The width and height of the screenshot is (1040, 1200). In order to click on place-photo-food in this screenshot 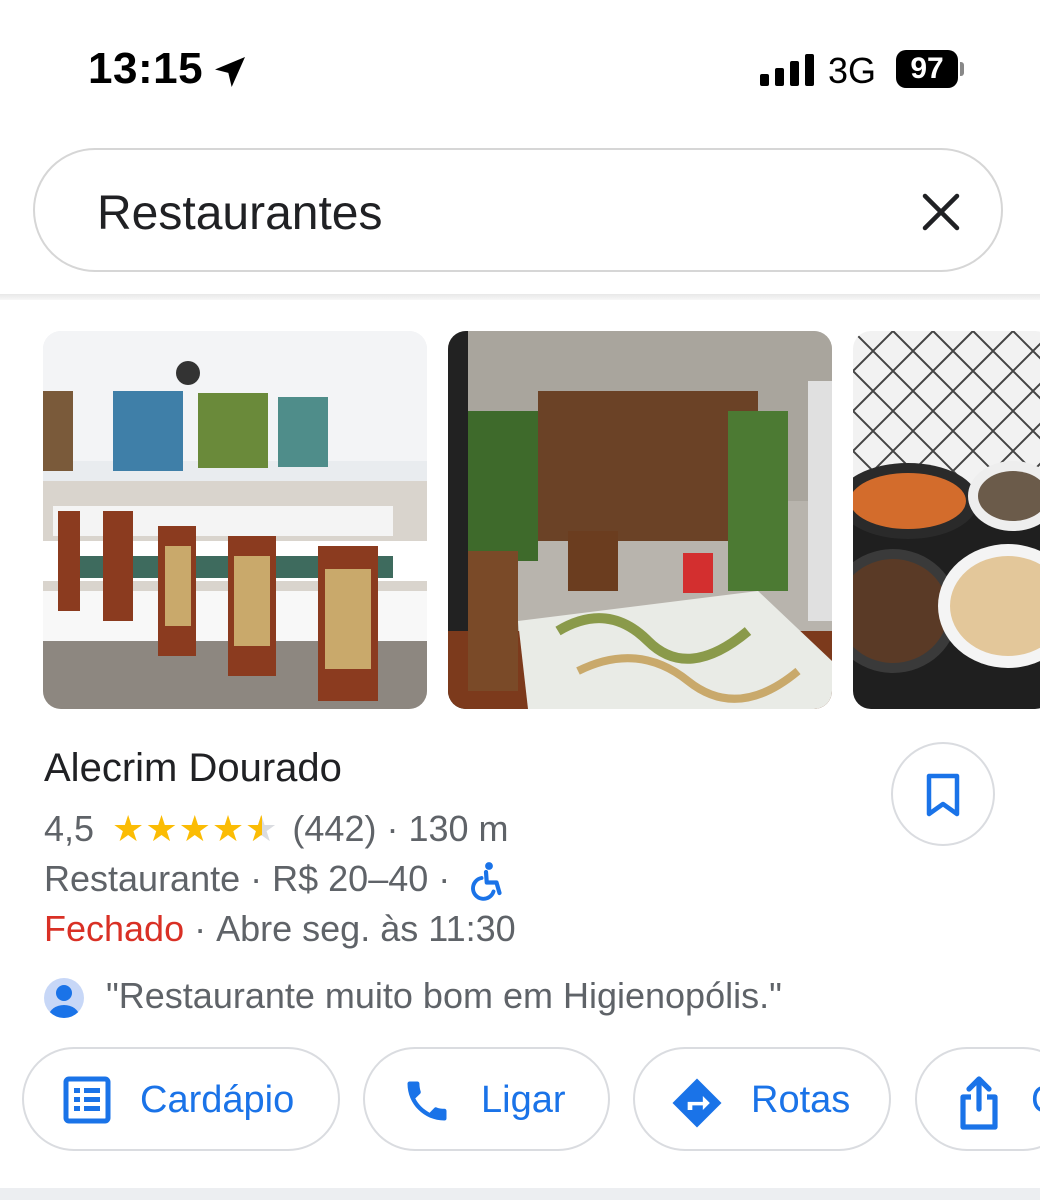, I will do `click(946, 520)`.